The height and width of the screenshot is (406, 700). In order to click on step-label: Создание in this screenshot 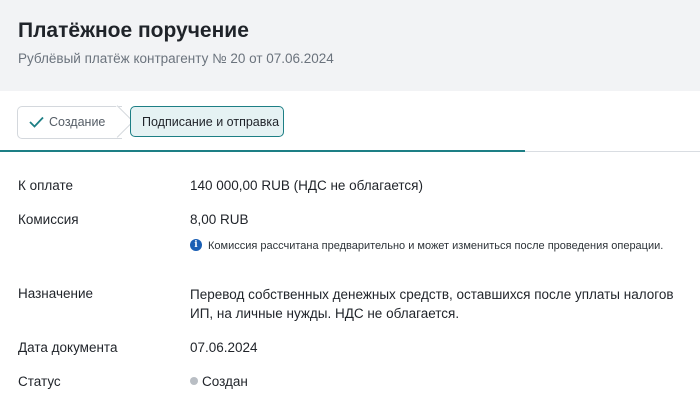, I will do `click(77, 122)`.